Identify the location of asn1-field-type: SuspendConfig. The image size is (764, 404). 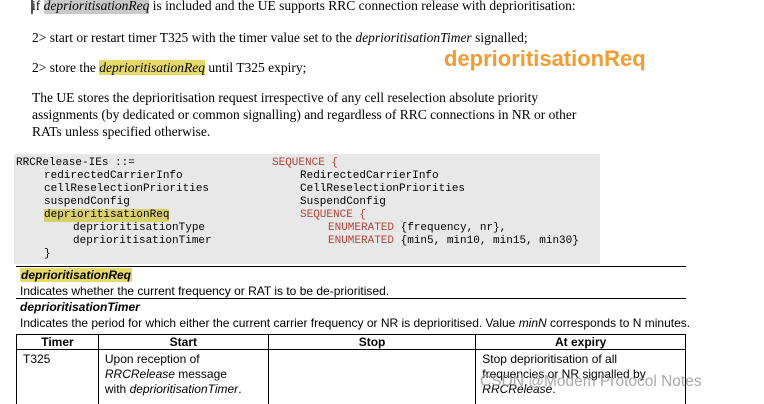
(343, 202).